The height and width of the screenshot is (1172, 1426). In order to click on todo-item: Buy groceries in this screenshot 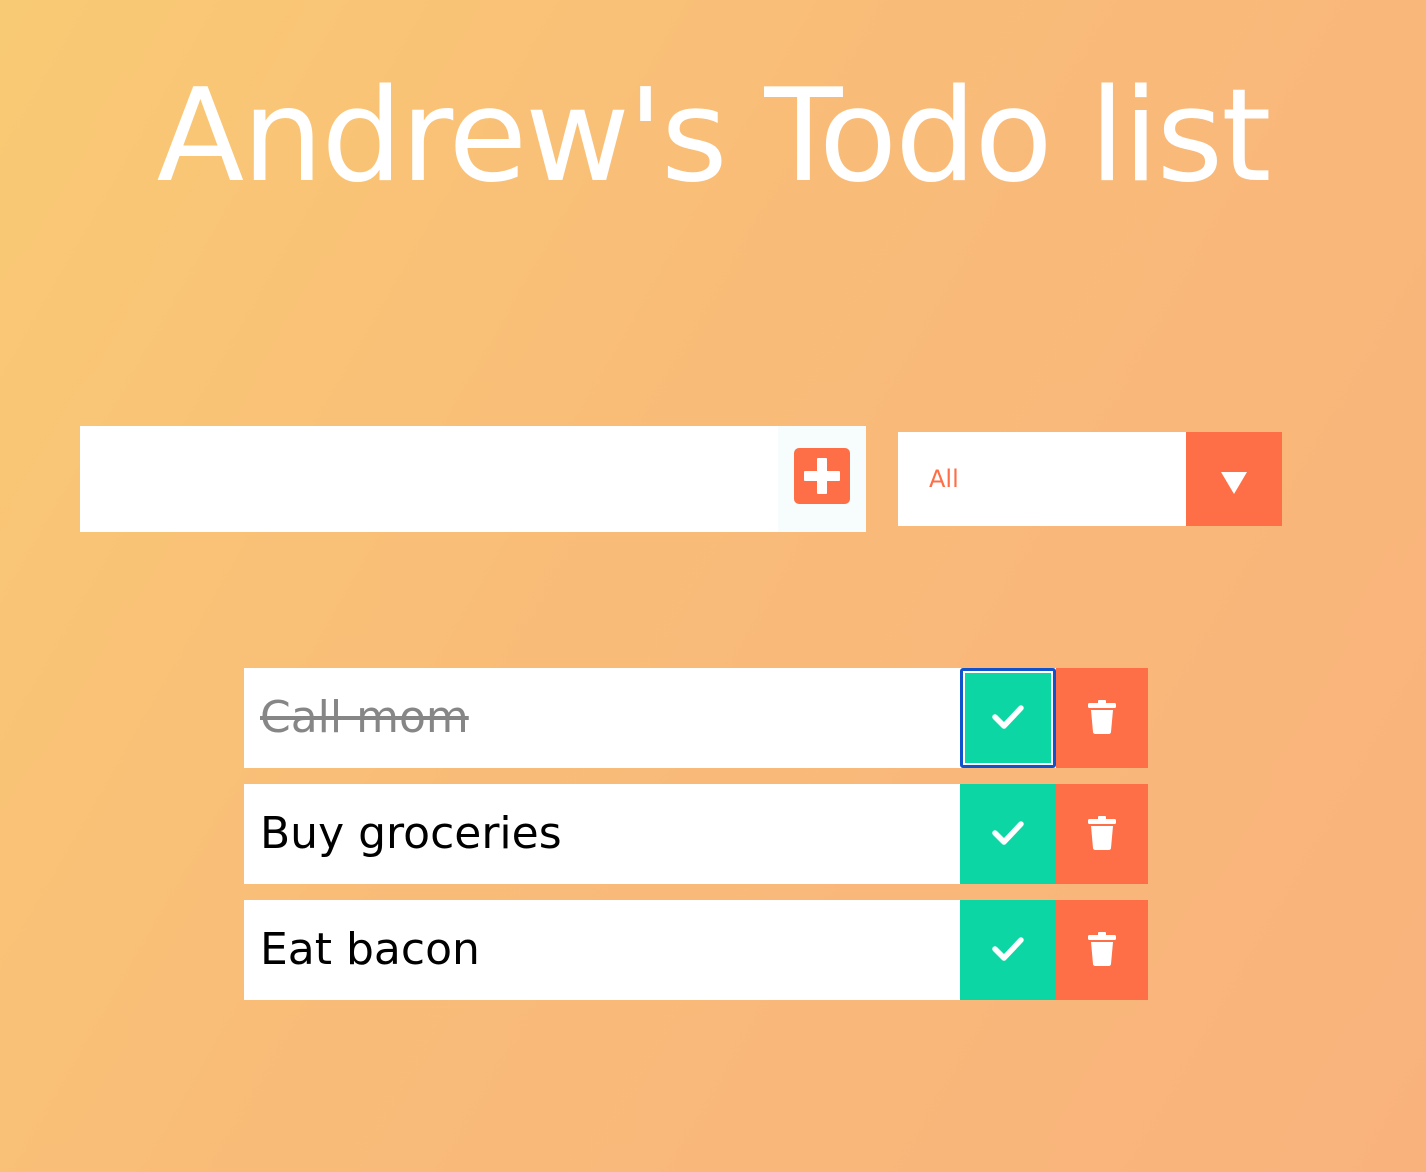, I will do `click(696, 834)`.